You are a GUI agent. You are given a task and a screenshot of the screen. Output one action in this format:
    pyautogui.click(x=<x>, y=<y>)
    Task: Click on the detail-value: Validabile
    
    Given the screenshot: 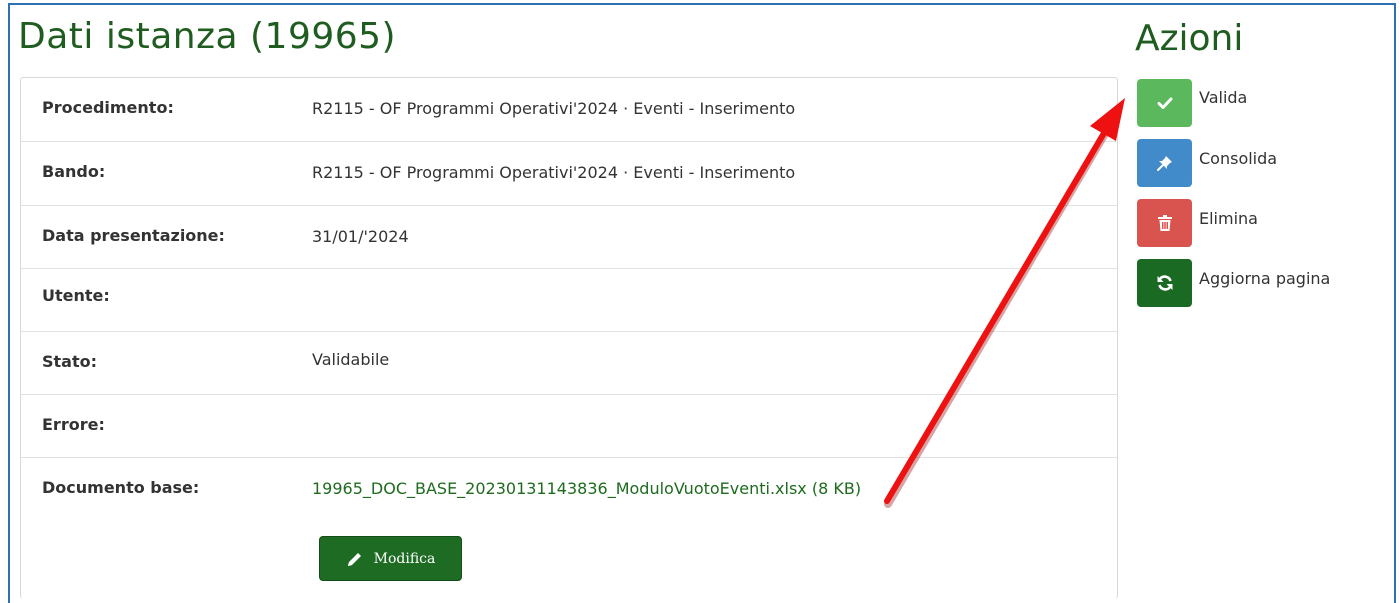 What is the action you would take?
    pyautogui.click(x=351, y=359)
    